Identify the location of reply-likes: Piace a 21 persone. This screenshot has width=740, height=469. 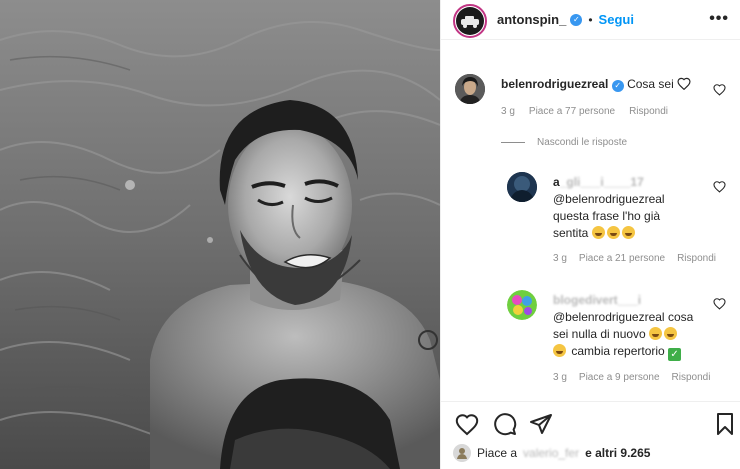
(622, 258).